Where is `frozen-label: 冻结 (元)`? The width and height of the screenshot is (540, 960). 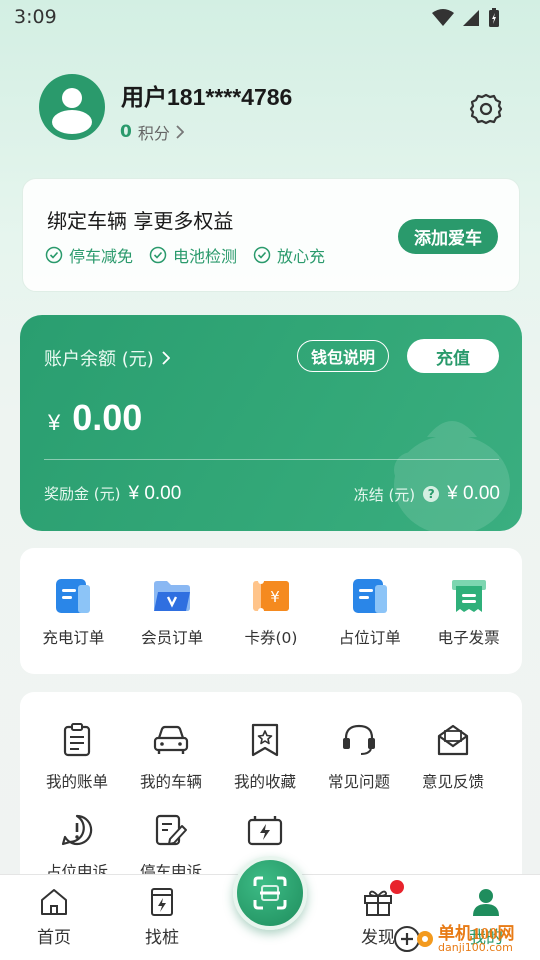 frozen-label: 冻结 (元) is located at coordinates (384, 494).